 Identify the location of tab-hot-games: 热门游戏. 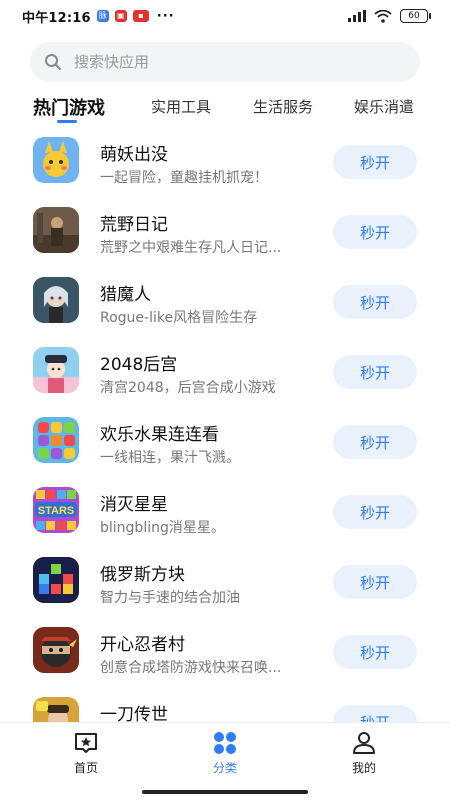
(69, 107).